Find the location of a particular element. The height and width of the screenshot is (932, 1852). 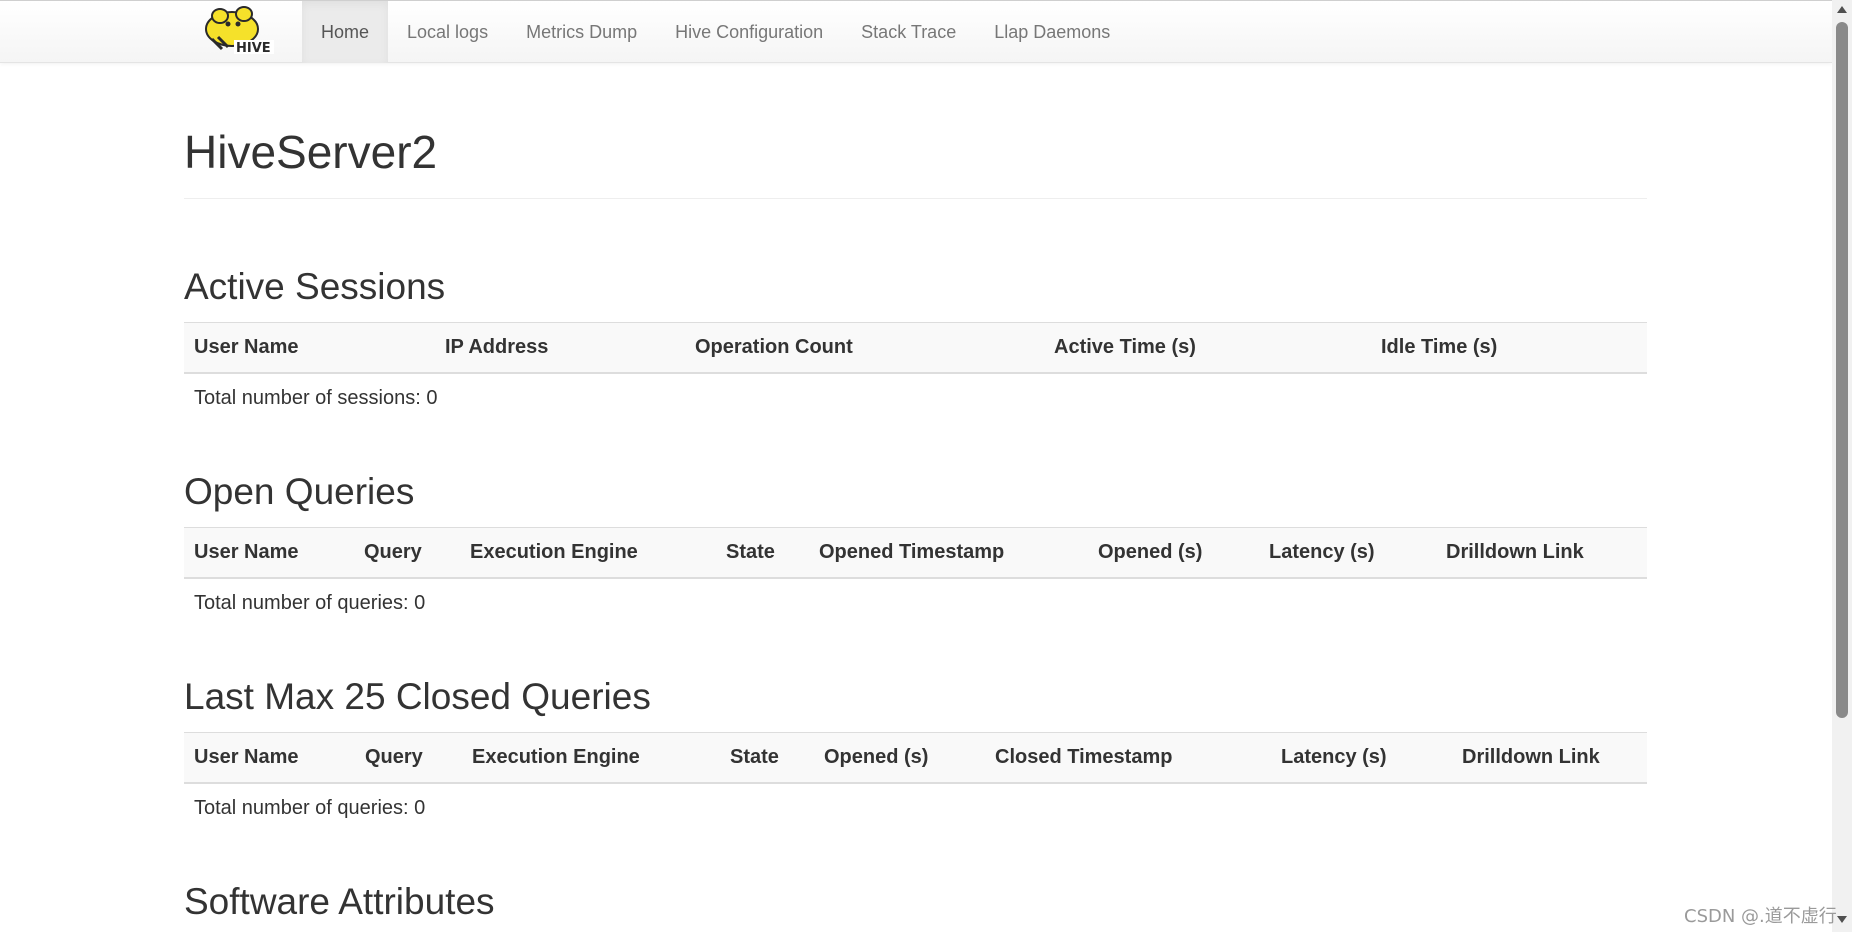

active-sessions-heading: Active Sessions is located at coordinates (315, 286).